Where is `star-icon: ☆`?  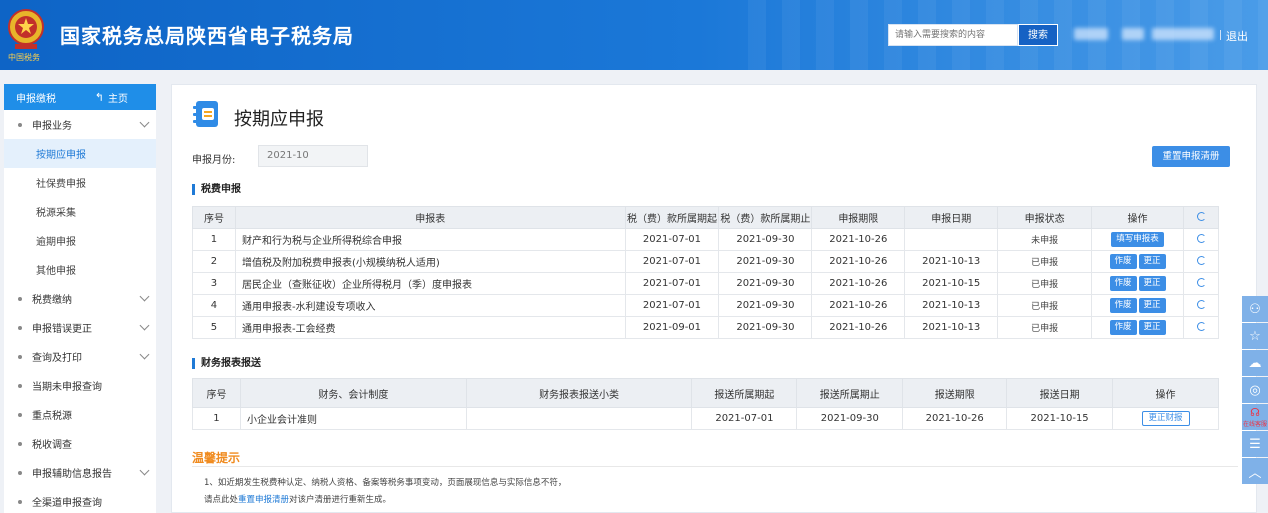 star-icon: ☆ is located at coordinates (1255, 336).